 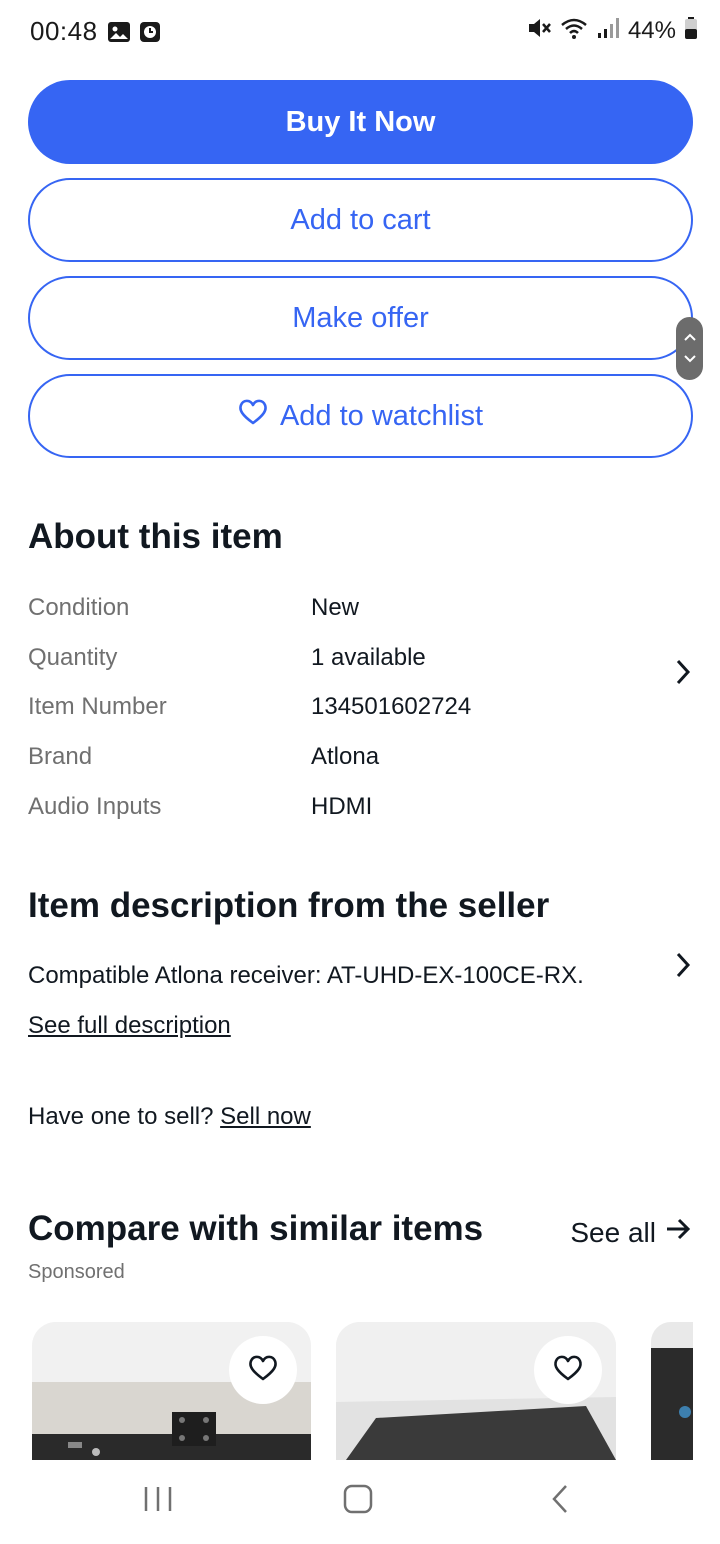 What do you see at coordinates (158, 1501) in the screenshot?
I see `recent-apps-icon` at bounding box center [158, 1501].